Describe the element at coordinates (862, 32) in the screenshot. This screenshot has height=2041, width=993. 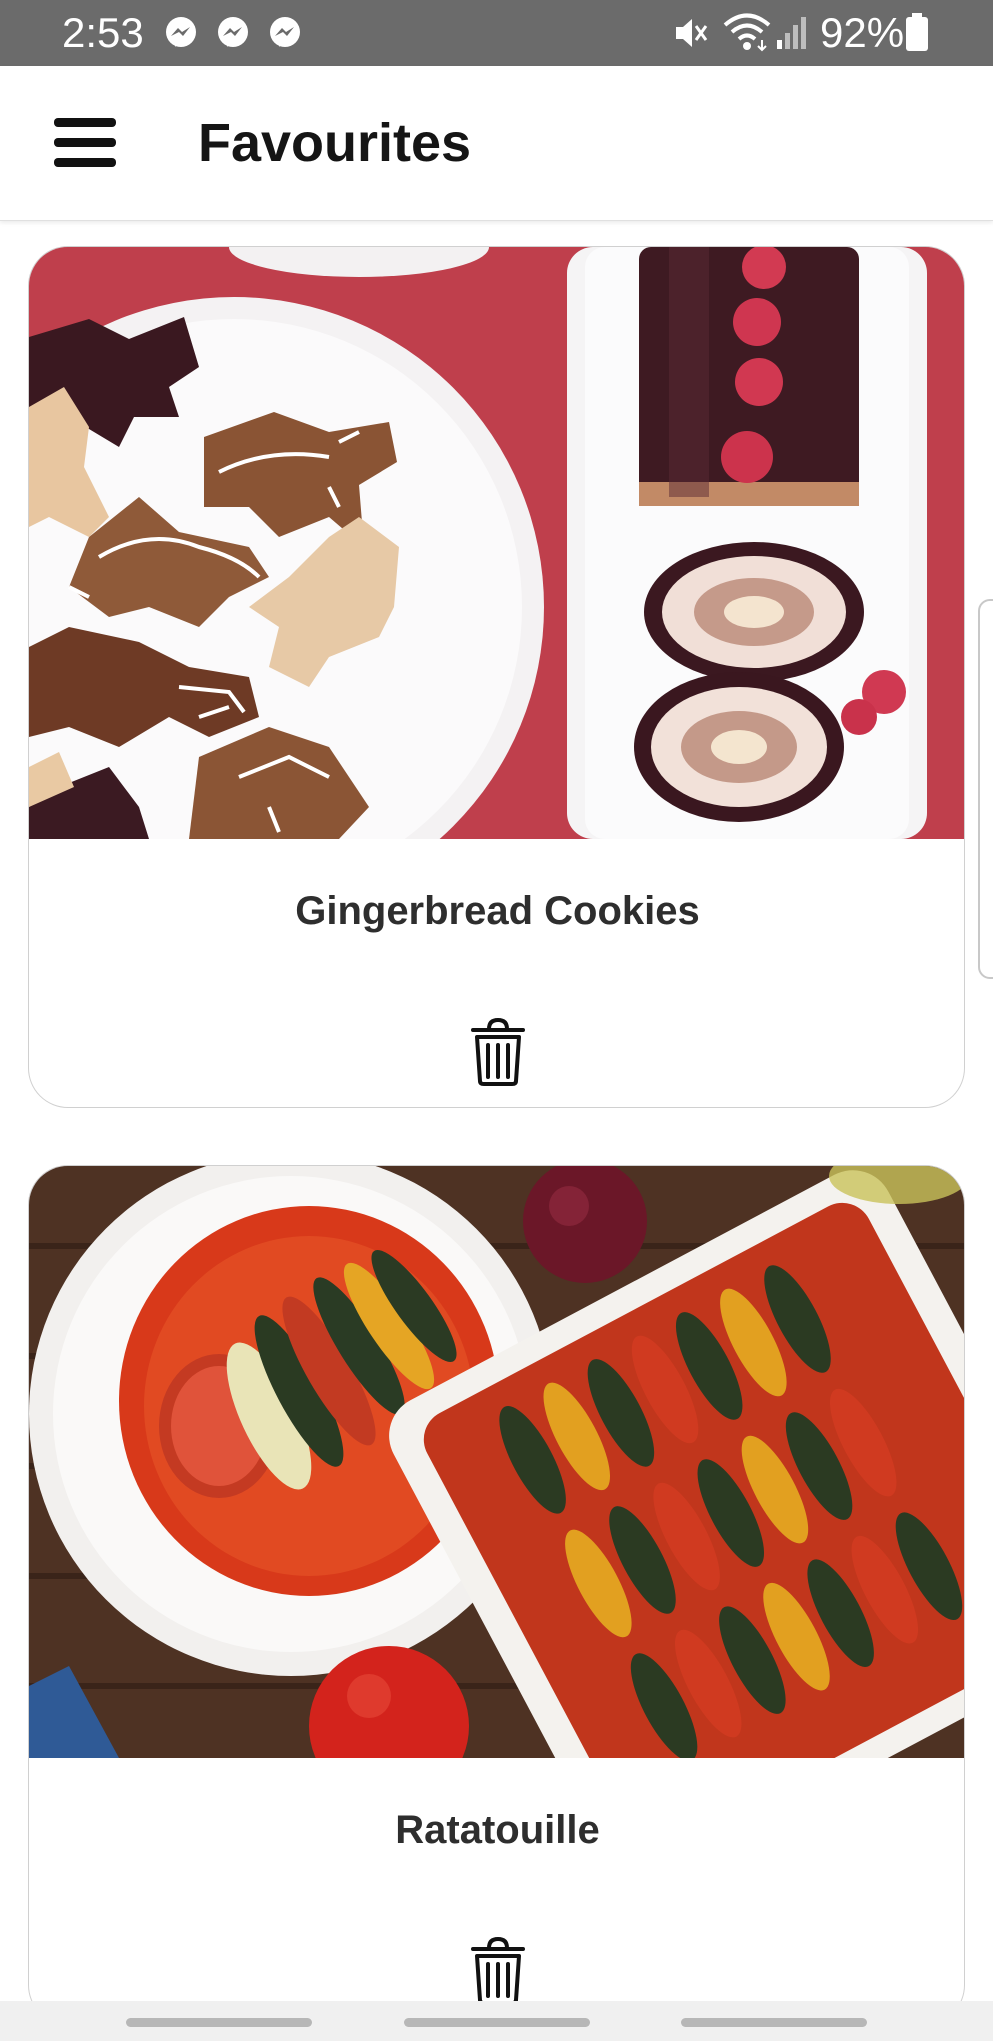
I see `battery-percentage: 92%` at that location.